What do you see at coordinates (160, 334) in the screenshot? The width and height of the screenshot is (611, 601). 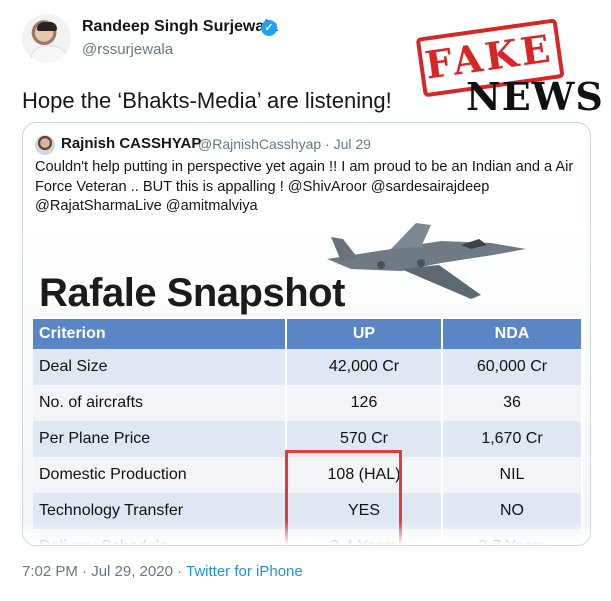 I see `table-header: Criterion` at bounding box center [160, 334].